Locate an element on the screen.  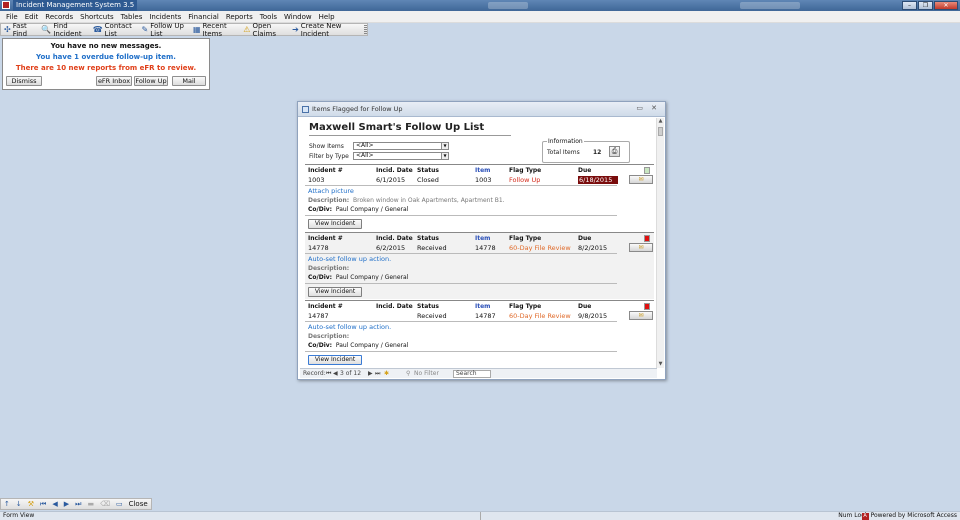
incident-number: 14787 is located at coordinates (318, 316).